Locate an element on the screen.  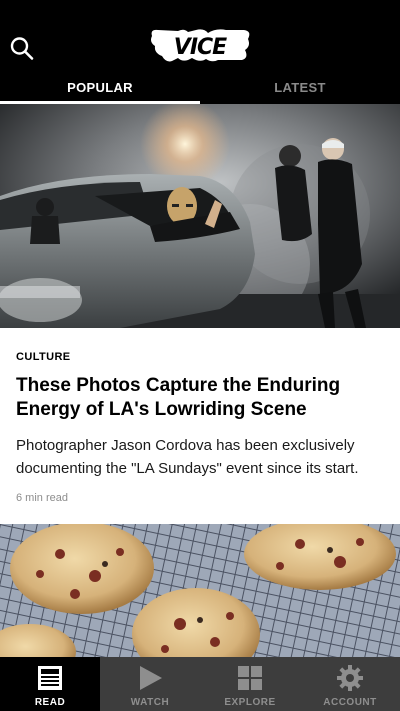
bottom-nav: READ WATCH EXPLORE ACCOUNT is located at coordinates (200, 684).